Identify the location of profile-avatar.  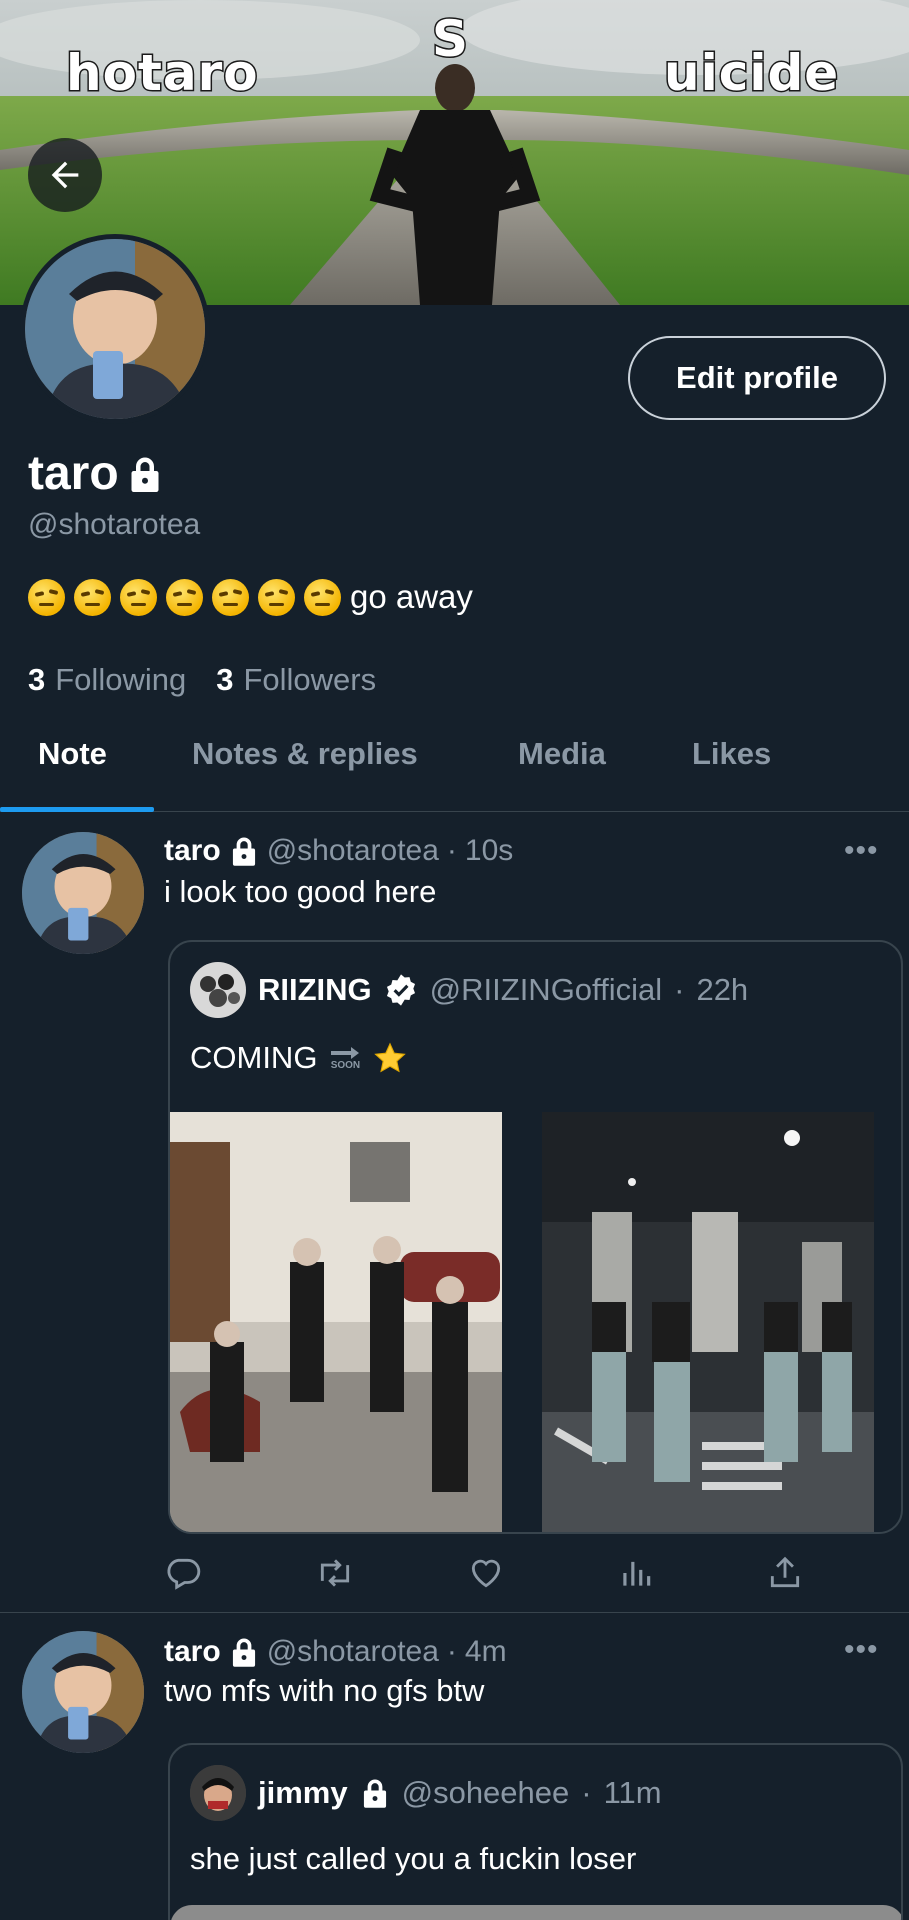
(115, 329).